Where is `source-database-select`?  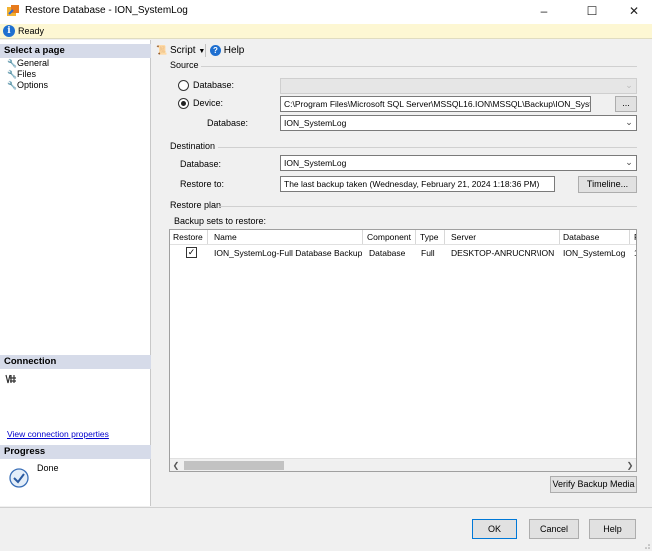
source-database-select is located at coordinates (458, 86).